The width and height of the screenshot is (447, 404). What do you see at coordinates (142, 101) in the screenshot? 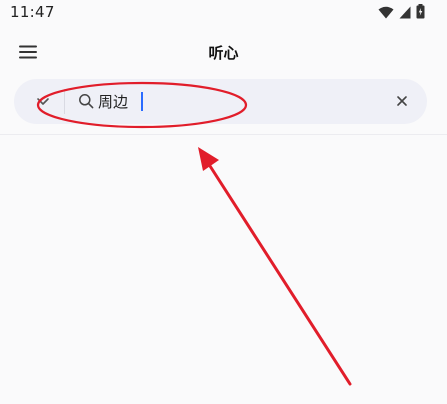
I see `text-cursor` at bounding box center [142, 101].